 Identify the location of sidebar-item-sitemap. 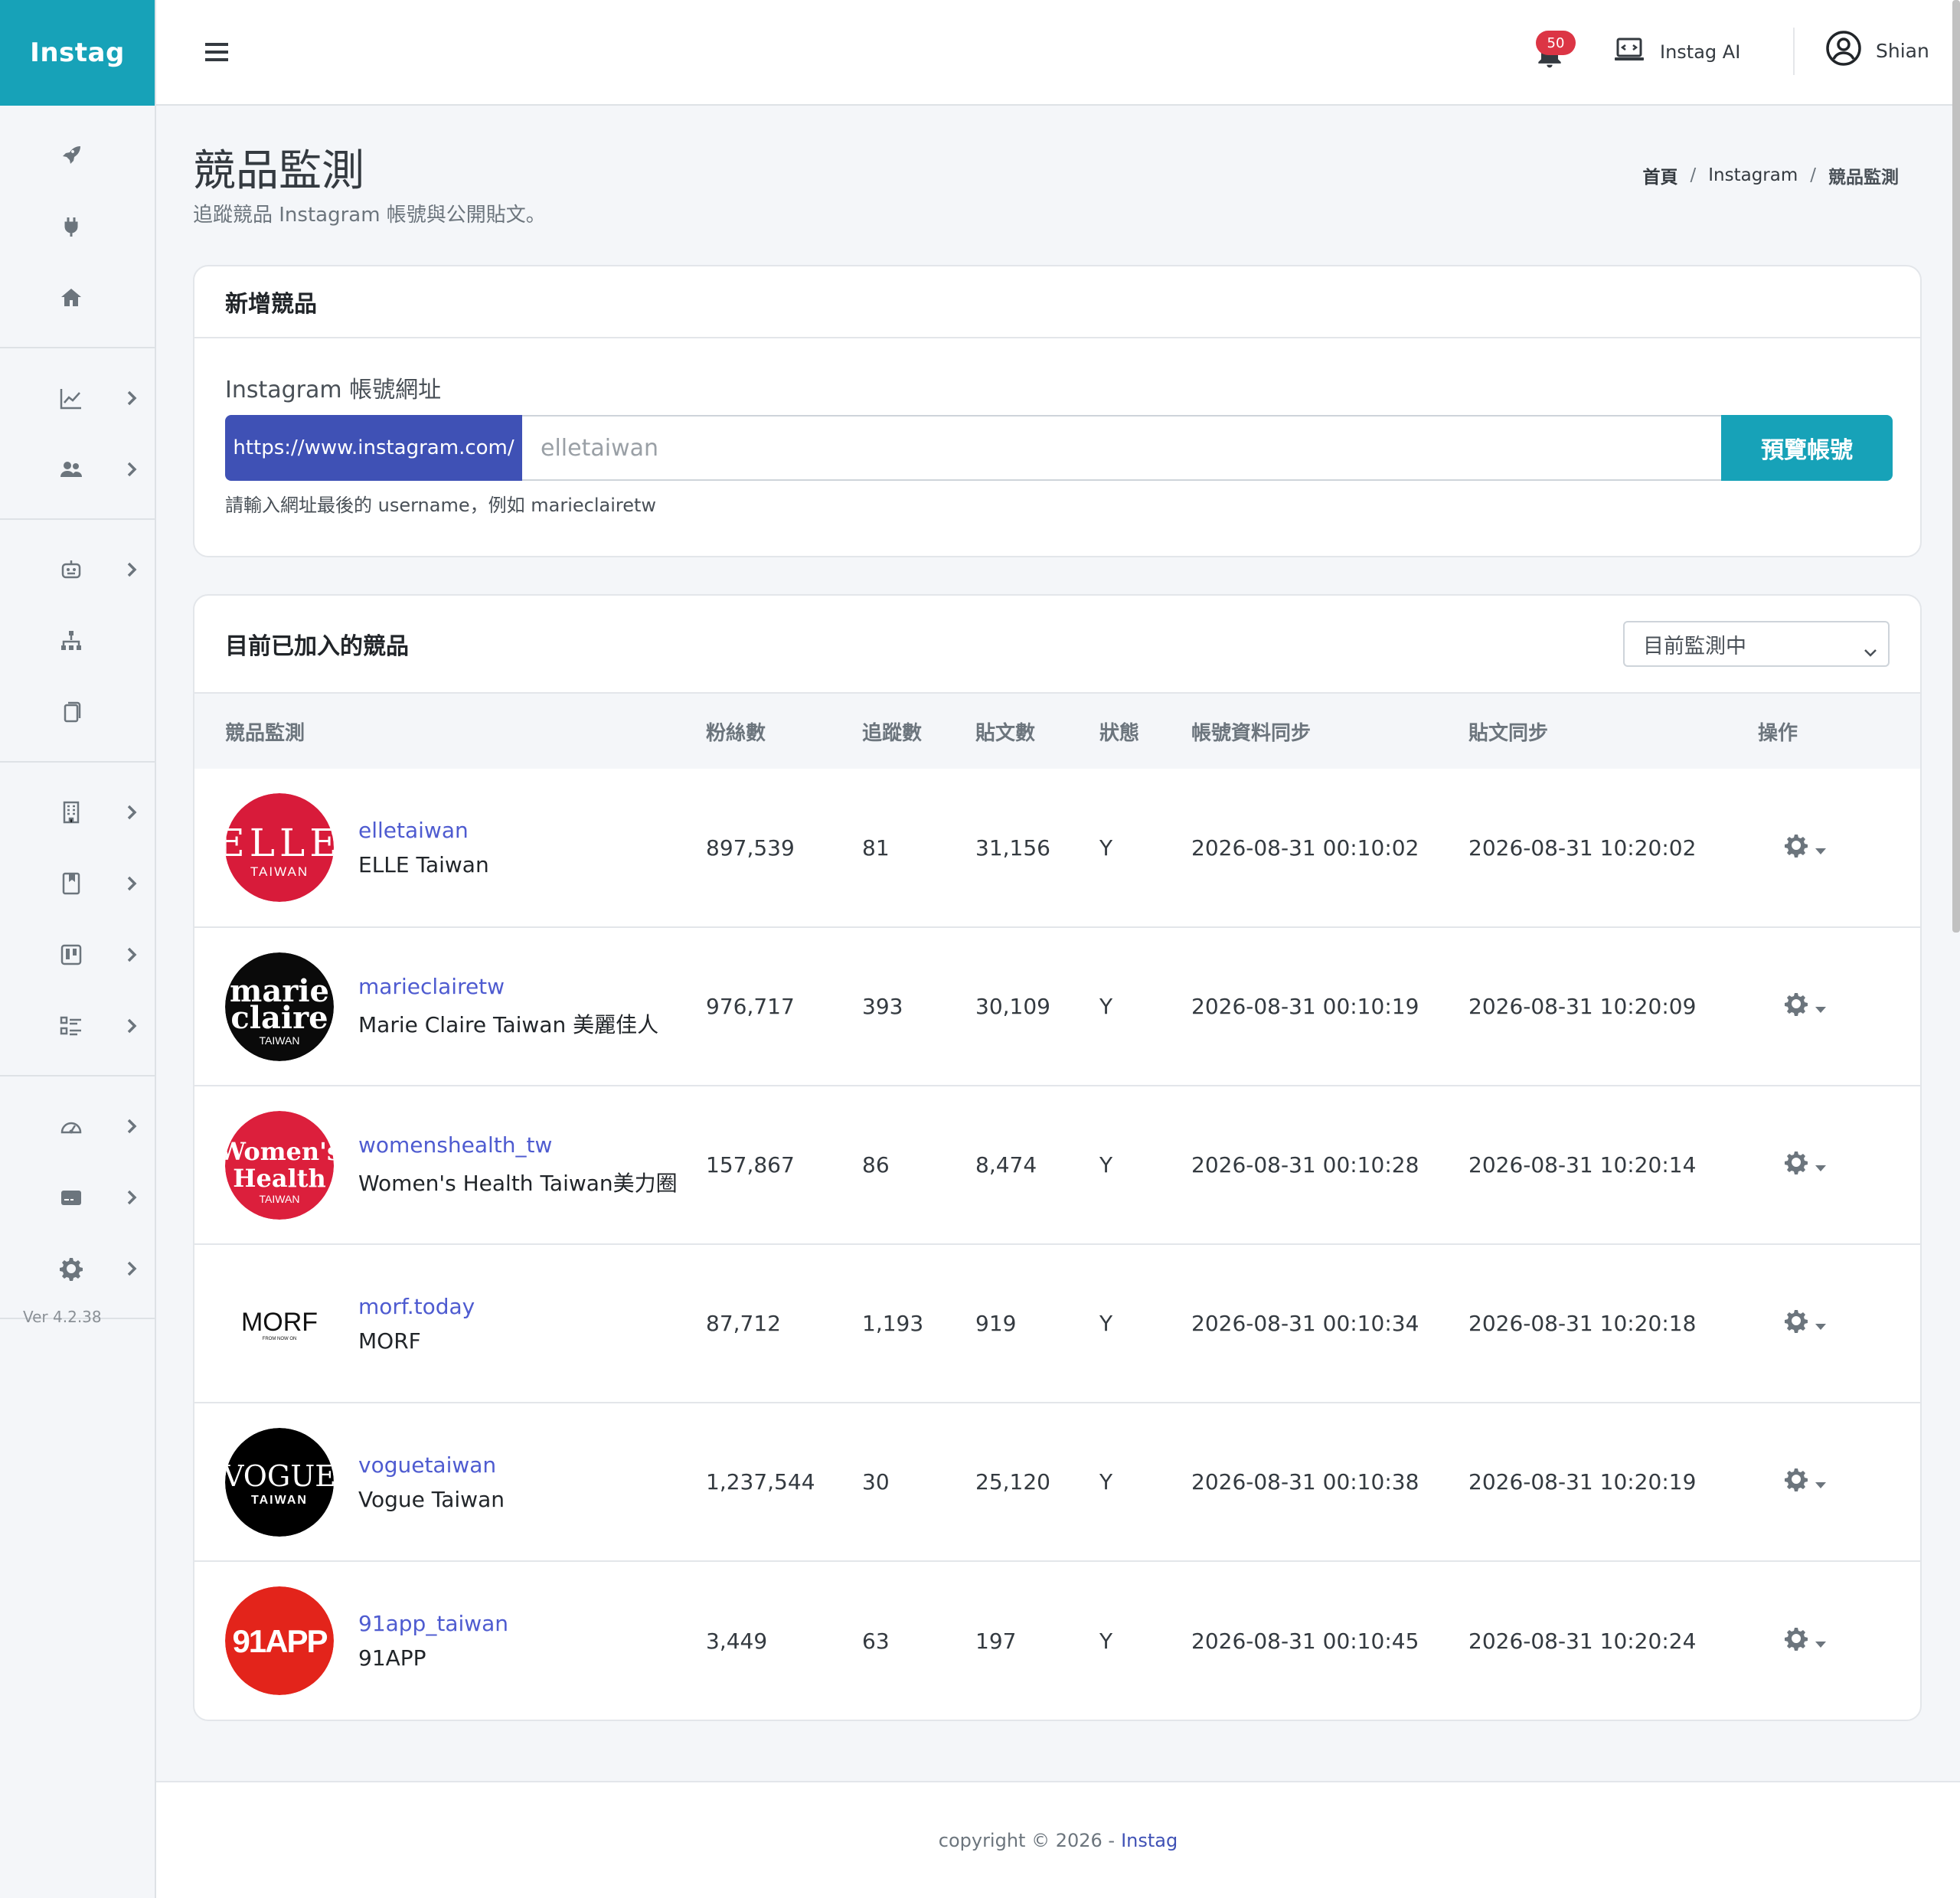
(77, 640).